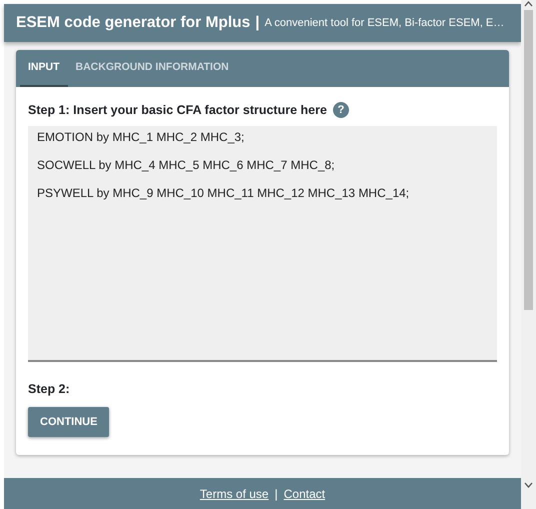 The width and height of the screenshot is (536, 509). I want to click on step-label: Step 1: Insert your basic CFA factor structure here, so click(177, 110).